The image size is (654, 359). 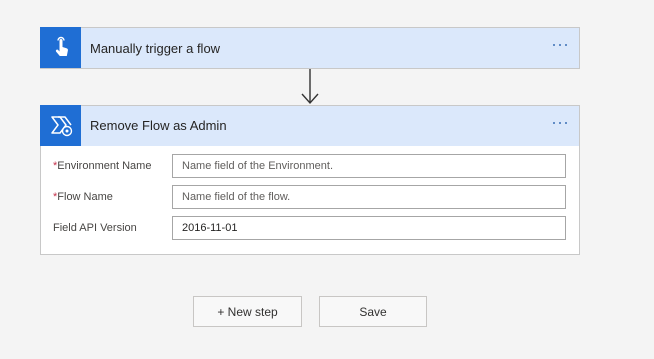 I want to click on environment-name-label-text: Environment Name, so click(x=104, y=166).